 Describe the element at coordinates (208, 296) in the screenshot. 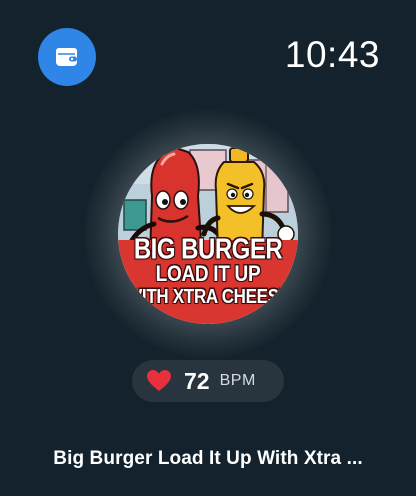

I see `artwork-text-line3: WITH XTRA CHEESE` at that location.